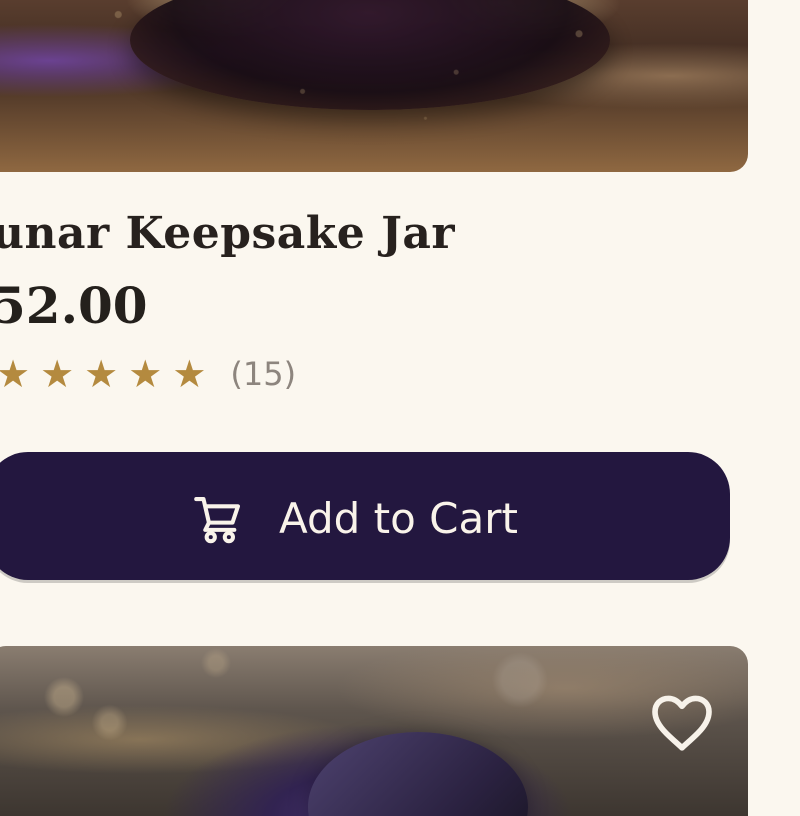 The height and width of the screenshot is (816, 800). I want to click on add-to-cart-label: Add to Cart, so click(398, 518).